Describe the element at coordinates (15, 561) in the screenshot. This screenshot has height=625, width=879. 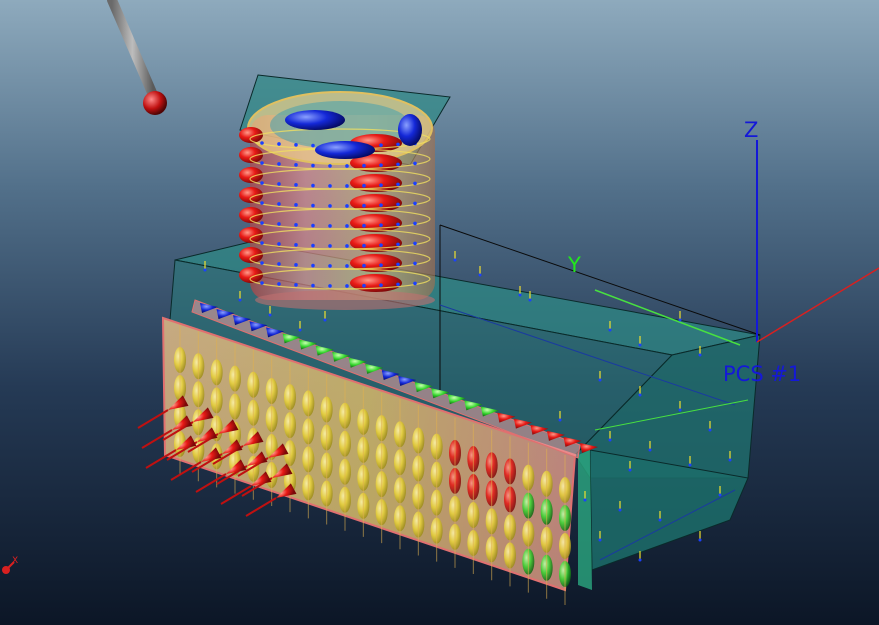
I see `mini-triad-x-label: X` at that location.